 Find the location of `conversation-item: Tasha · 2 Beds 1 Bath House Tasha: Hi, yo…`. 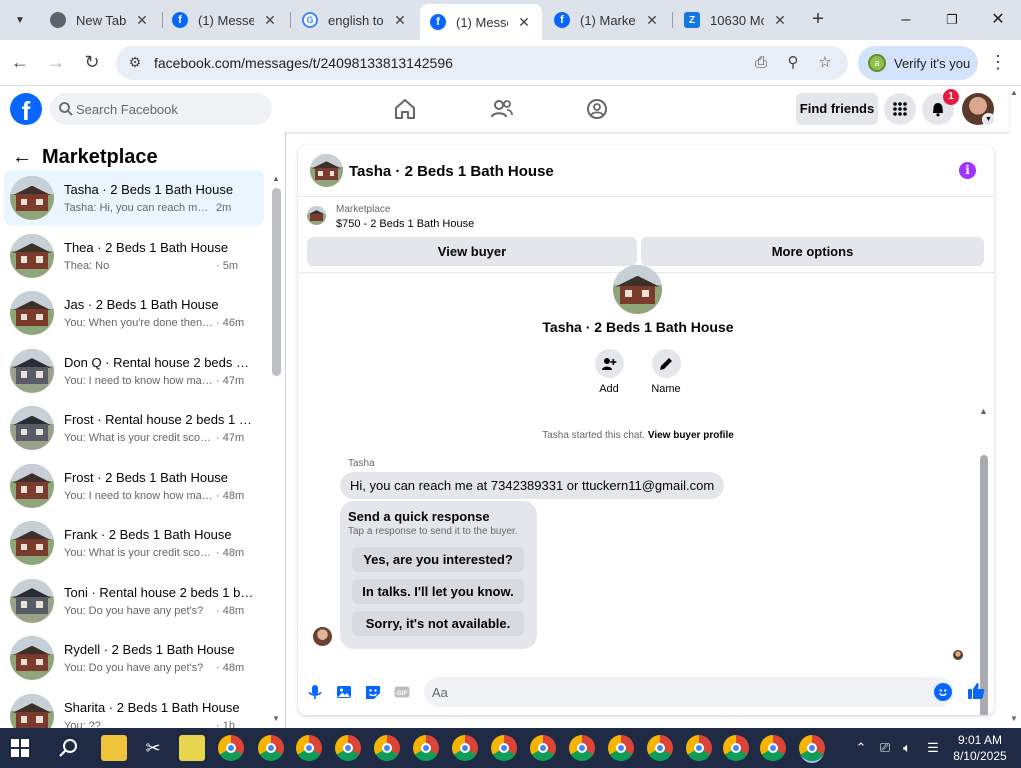

conversation-item: Tasha · 2 Beds 1 Bath House Tasha: Hi, yo… is located at coordinates (134, 198).